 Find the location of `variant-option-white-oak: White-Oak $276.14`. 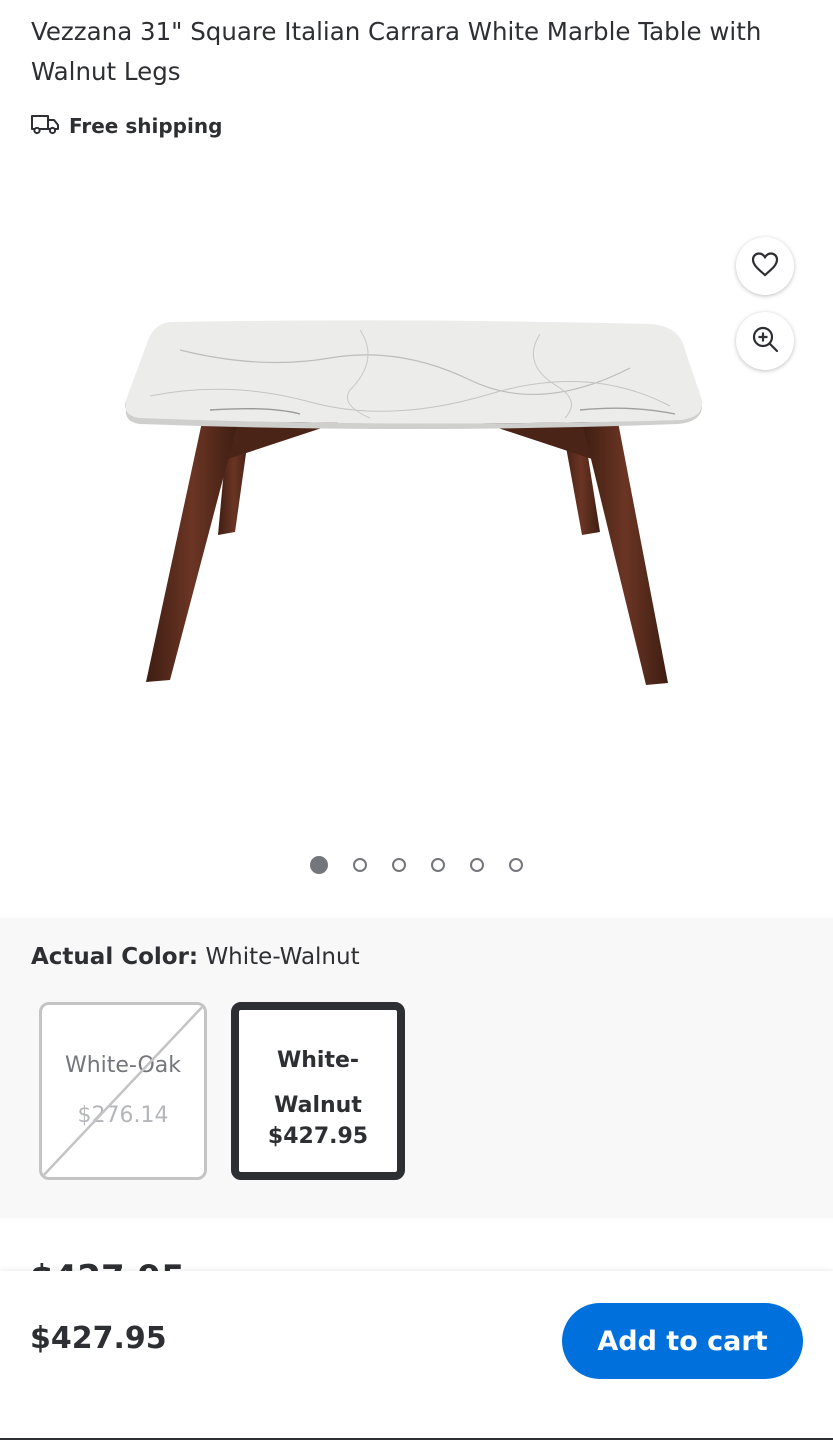

variant-option-white-oak: White-Oak $276.14 is located at coordinates (123, 1091).